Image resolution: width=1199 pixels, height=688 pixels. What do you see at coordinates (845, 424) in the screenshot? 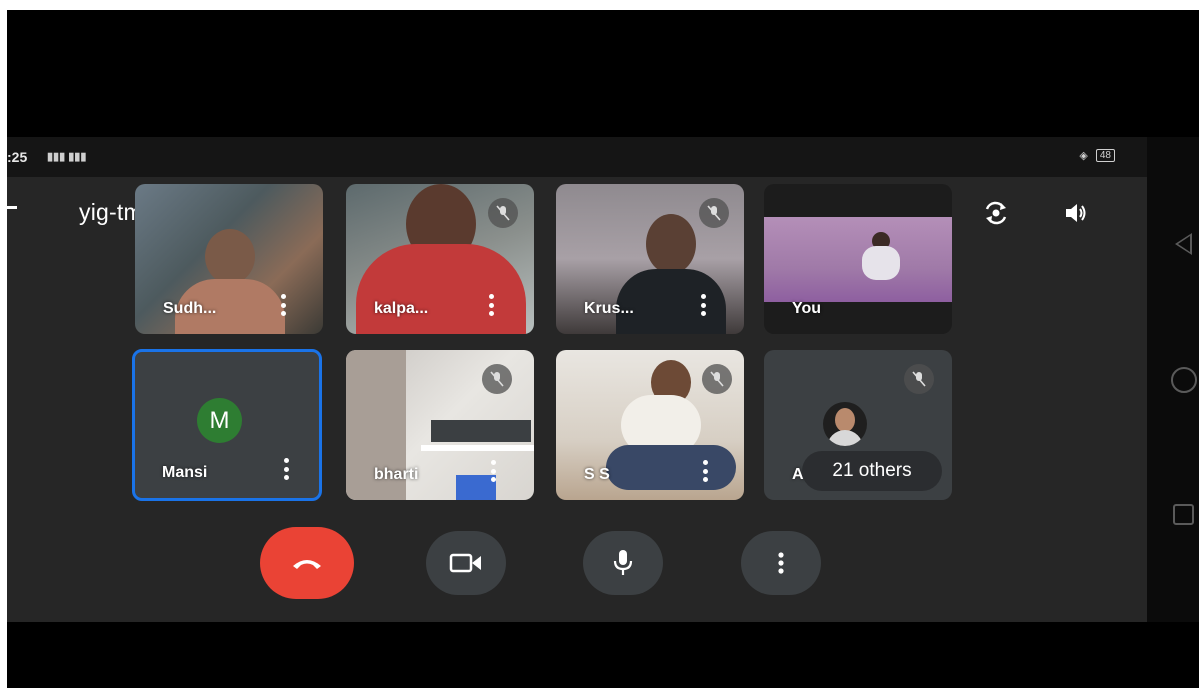
I see `avatar` at bounding box center [845, 424].